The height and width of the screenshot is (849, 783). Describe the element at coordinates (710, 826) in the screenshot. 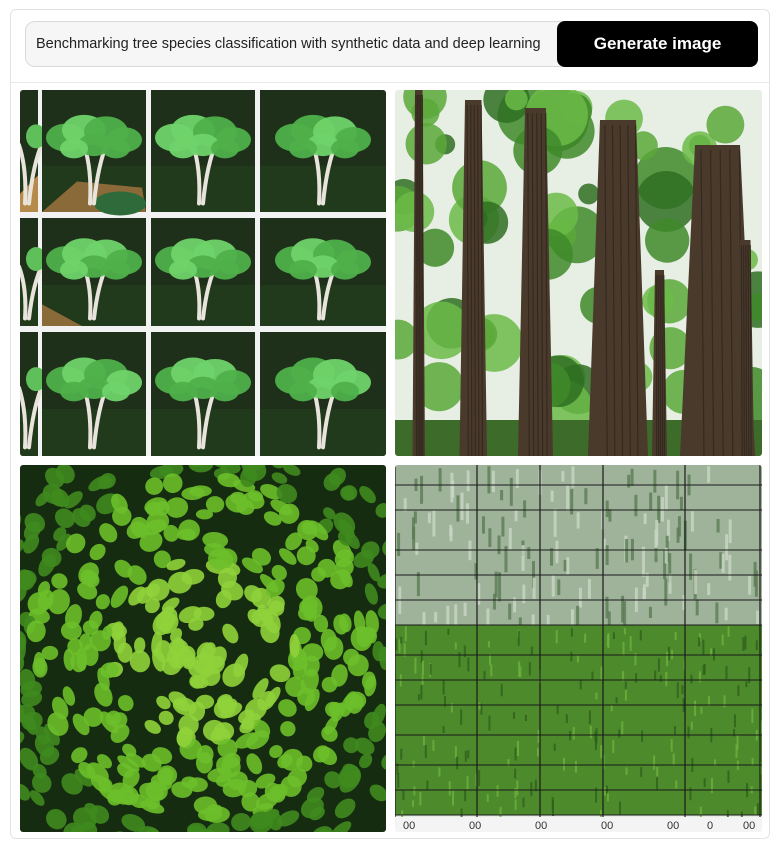

I see `footer-mark: 0` at that location.